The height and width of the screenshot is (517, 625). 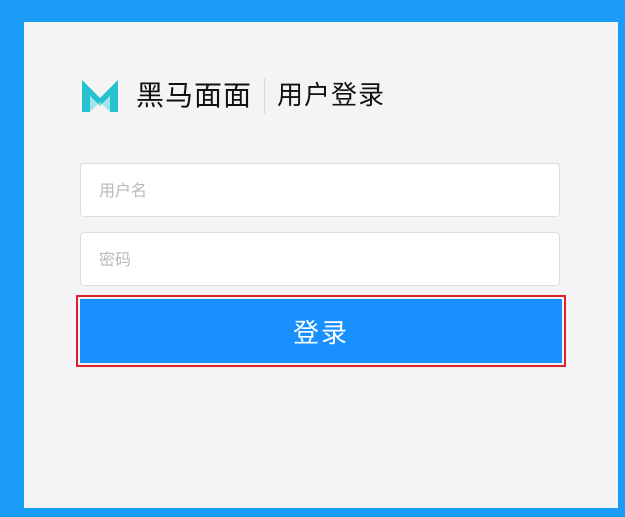 I want to click on username-input, so click(x=320, y=190).